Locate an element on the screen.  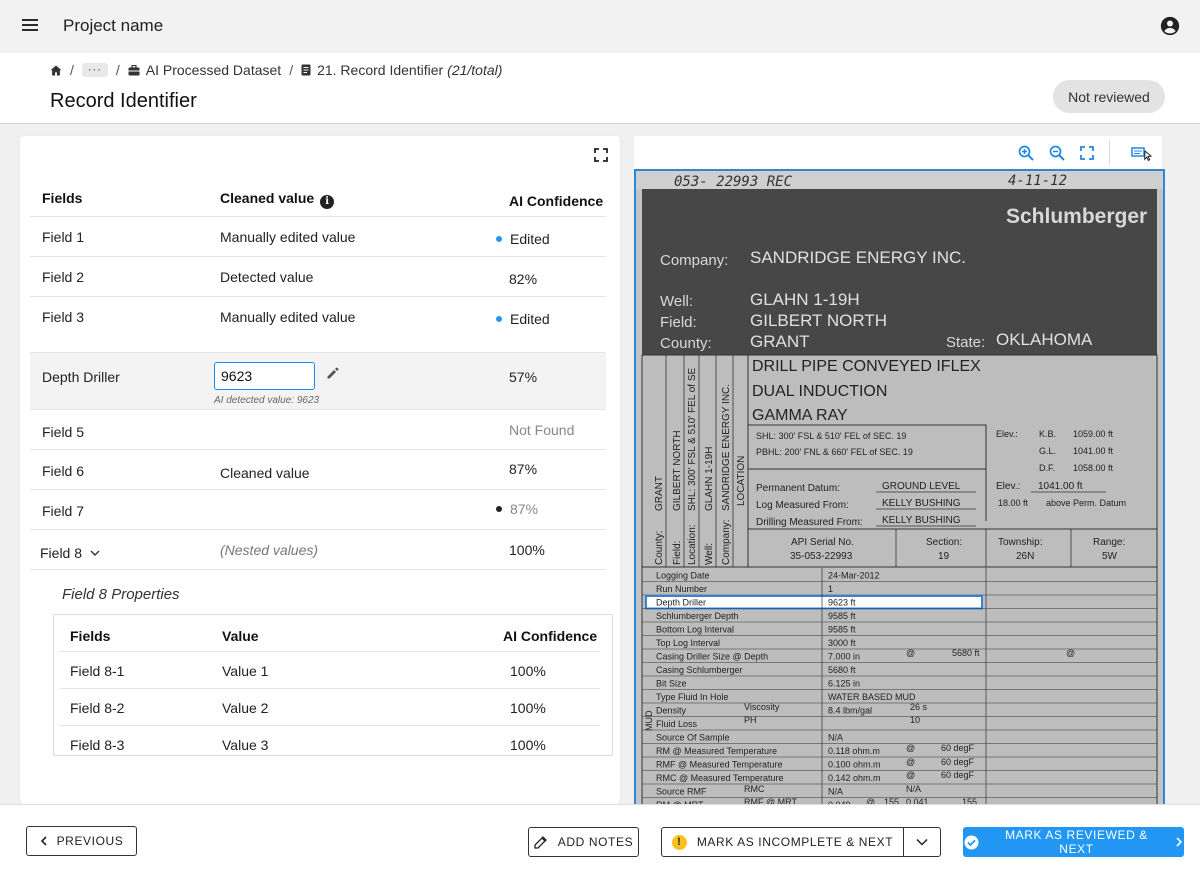
field-name: Field 3 is located at coordinates (63, 317).